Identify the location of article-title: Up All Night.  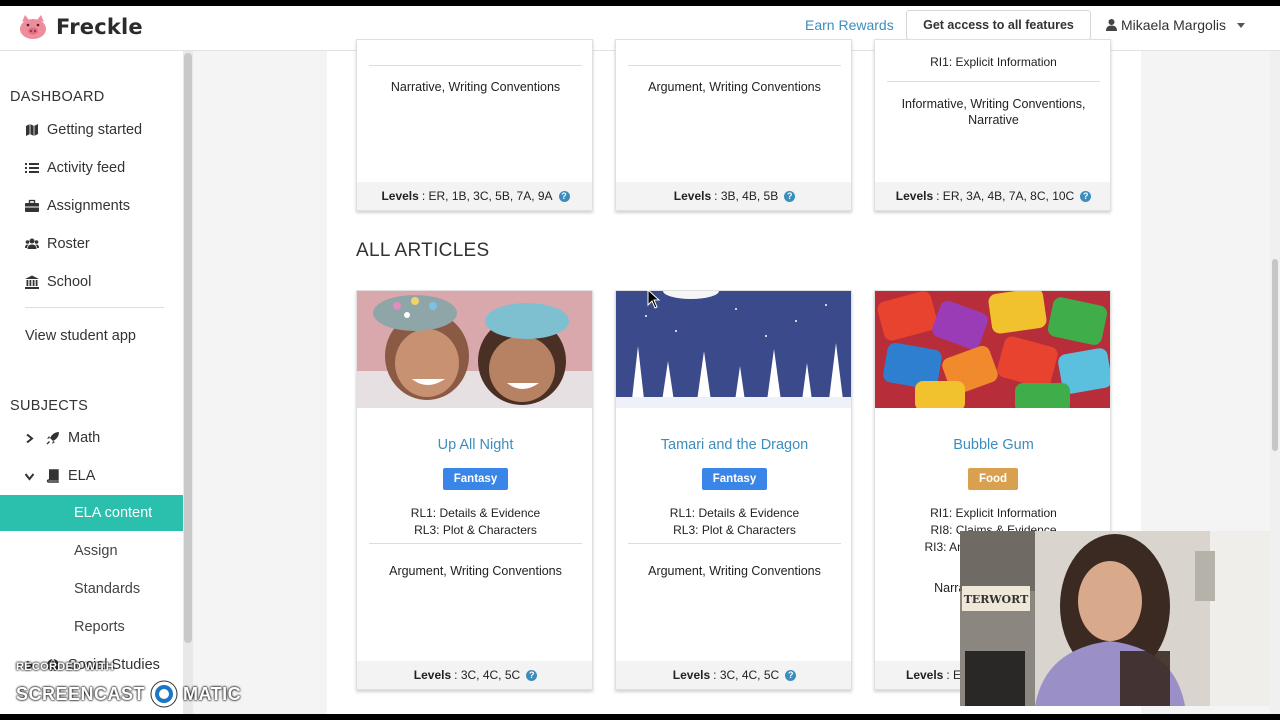
(474, 445).